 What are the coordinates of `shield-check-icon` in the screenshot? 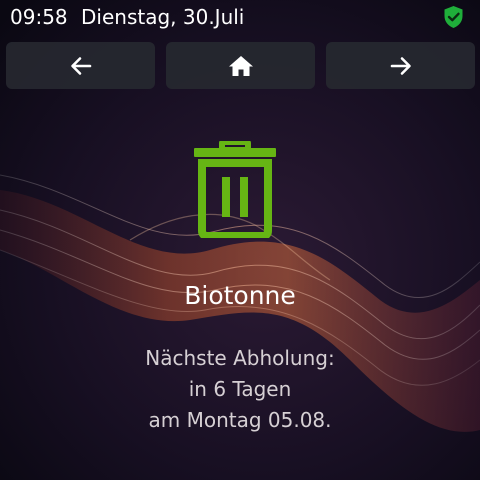 It's located at (453, 17).